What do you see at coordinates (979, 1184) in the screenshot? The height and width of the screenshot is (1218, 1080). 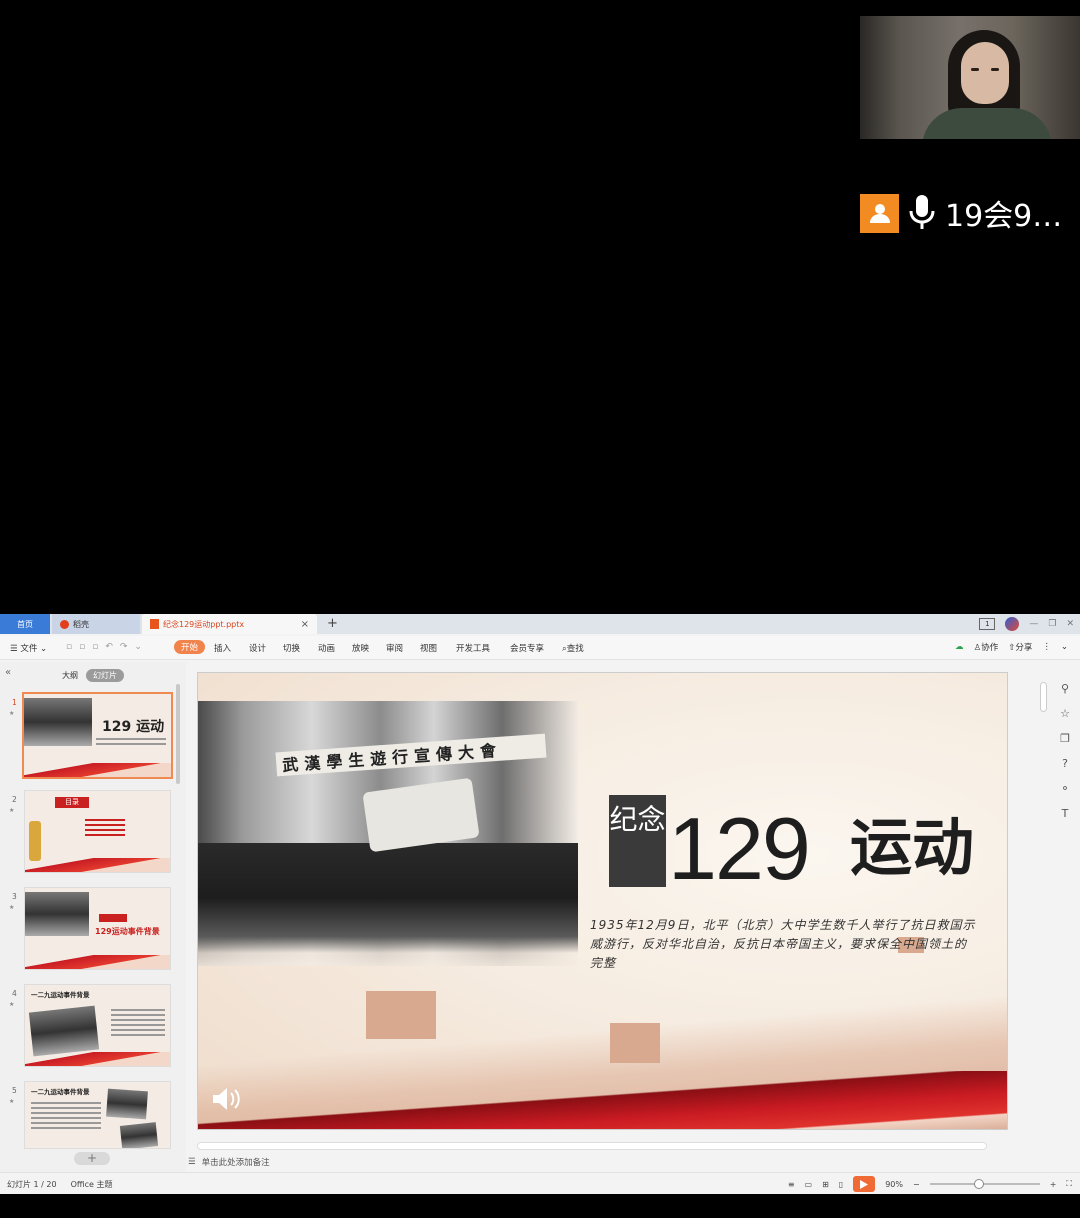 I see `zoom-slider-knob` at bounding box center [979, 1184].